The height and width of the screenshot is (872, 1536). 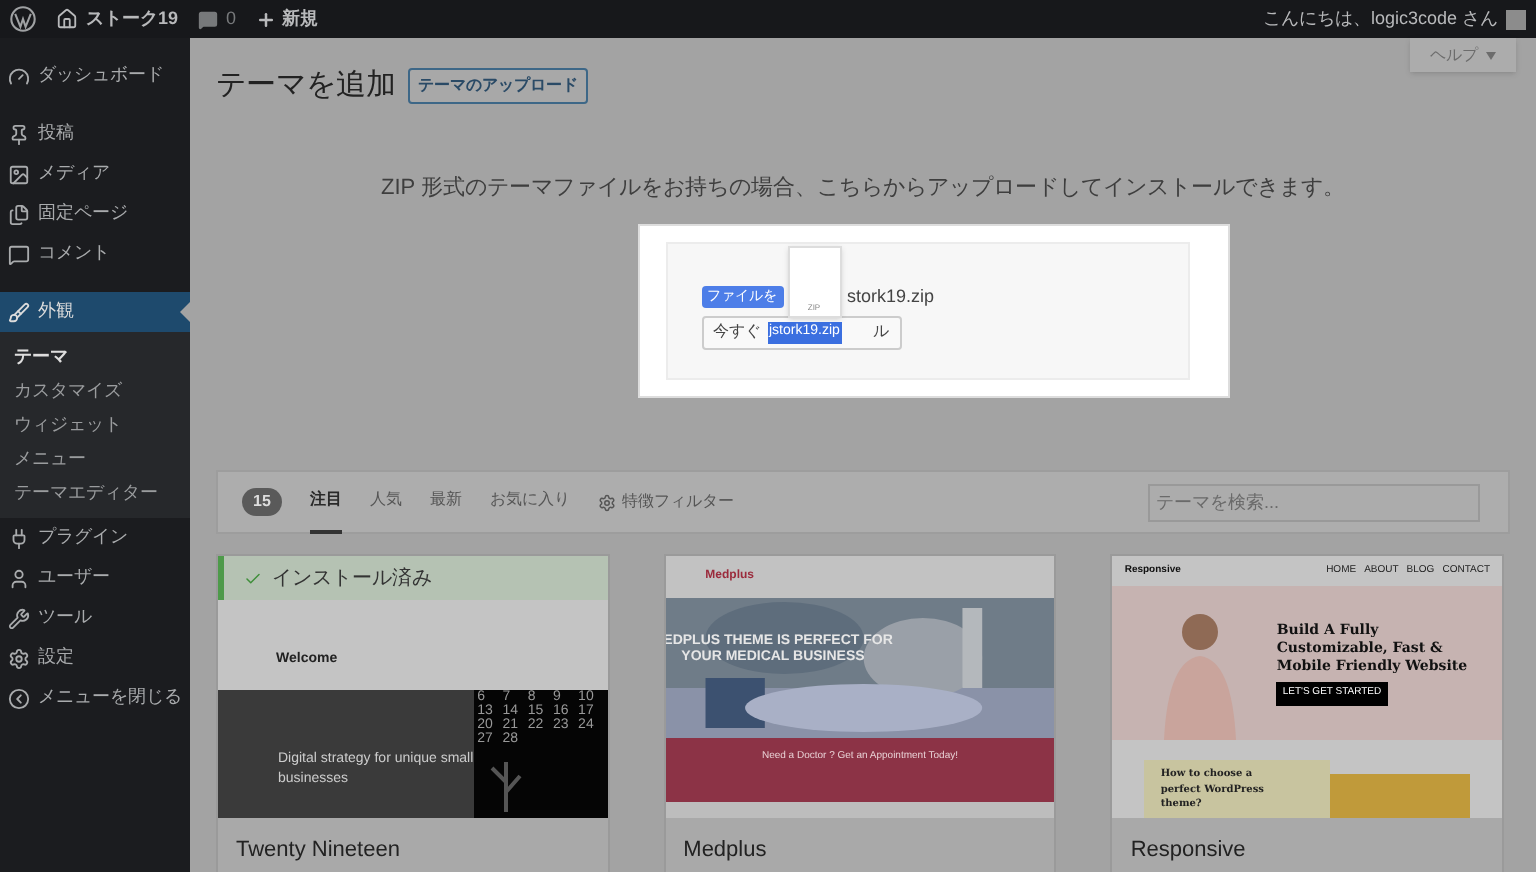 I want to click on pages-icon, so click(x=19, y=214).